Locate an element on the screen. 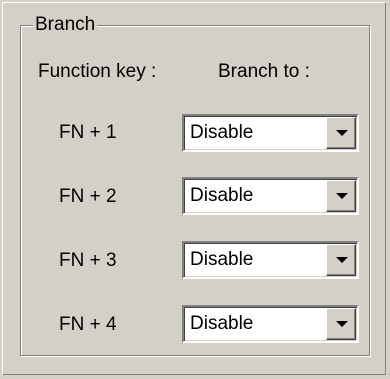  fn4-label: FN + 4 is located at coordinates (88, 324).